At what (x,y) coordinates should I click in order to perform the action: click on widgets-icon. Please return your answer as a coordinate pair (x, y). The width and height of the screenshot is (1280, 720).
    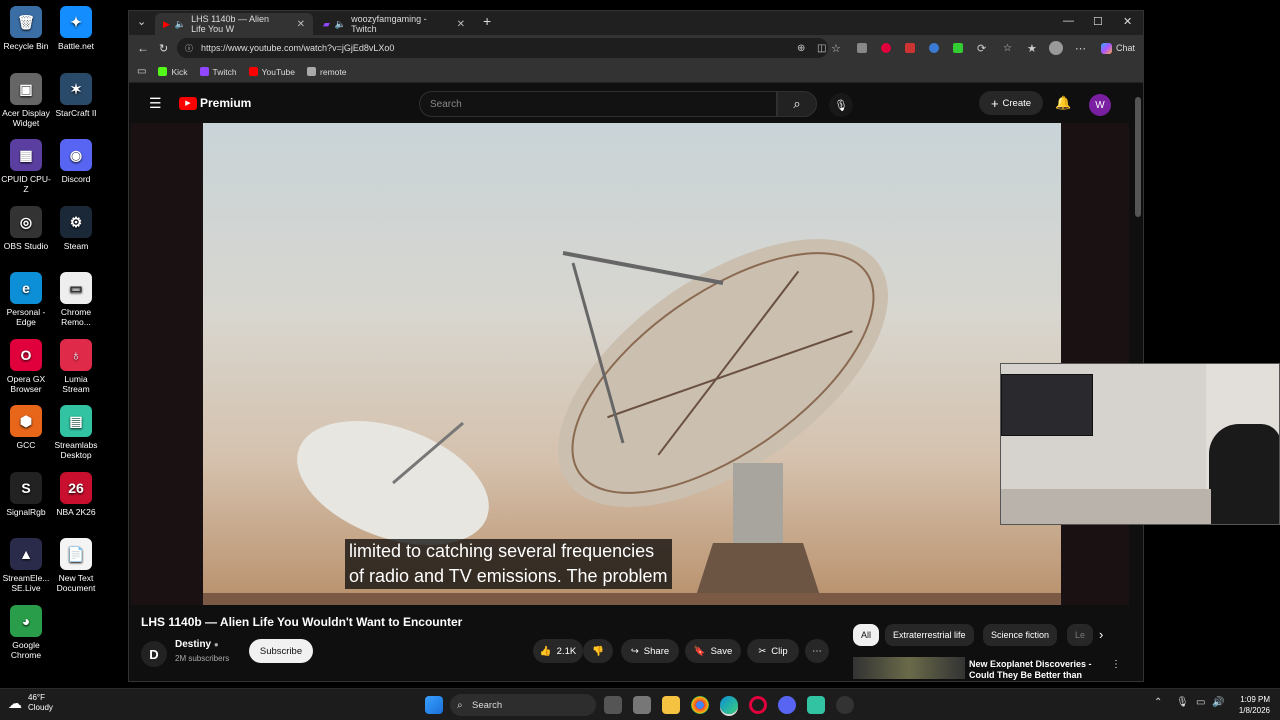
    Looking at the image, I should click on (642, 705).